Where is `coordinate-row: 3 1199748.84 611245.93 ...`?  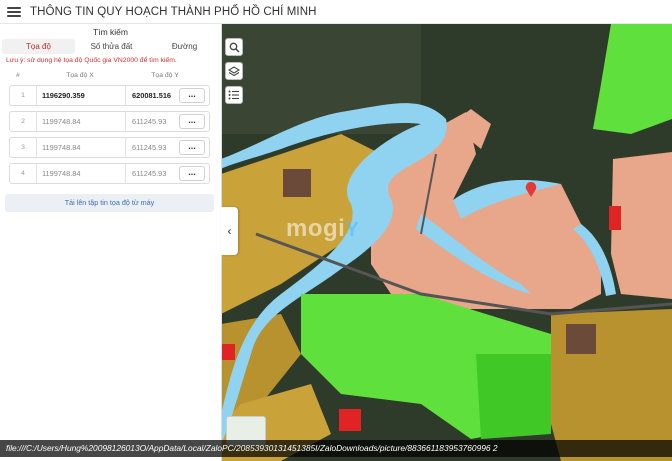
coordinate-row: 3 1199748.84 611245.93 ... is located at coordinates (109, 147).